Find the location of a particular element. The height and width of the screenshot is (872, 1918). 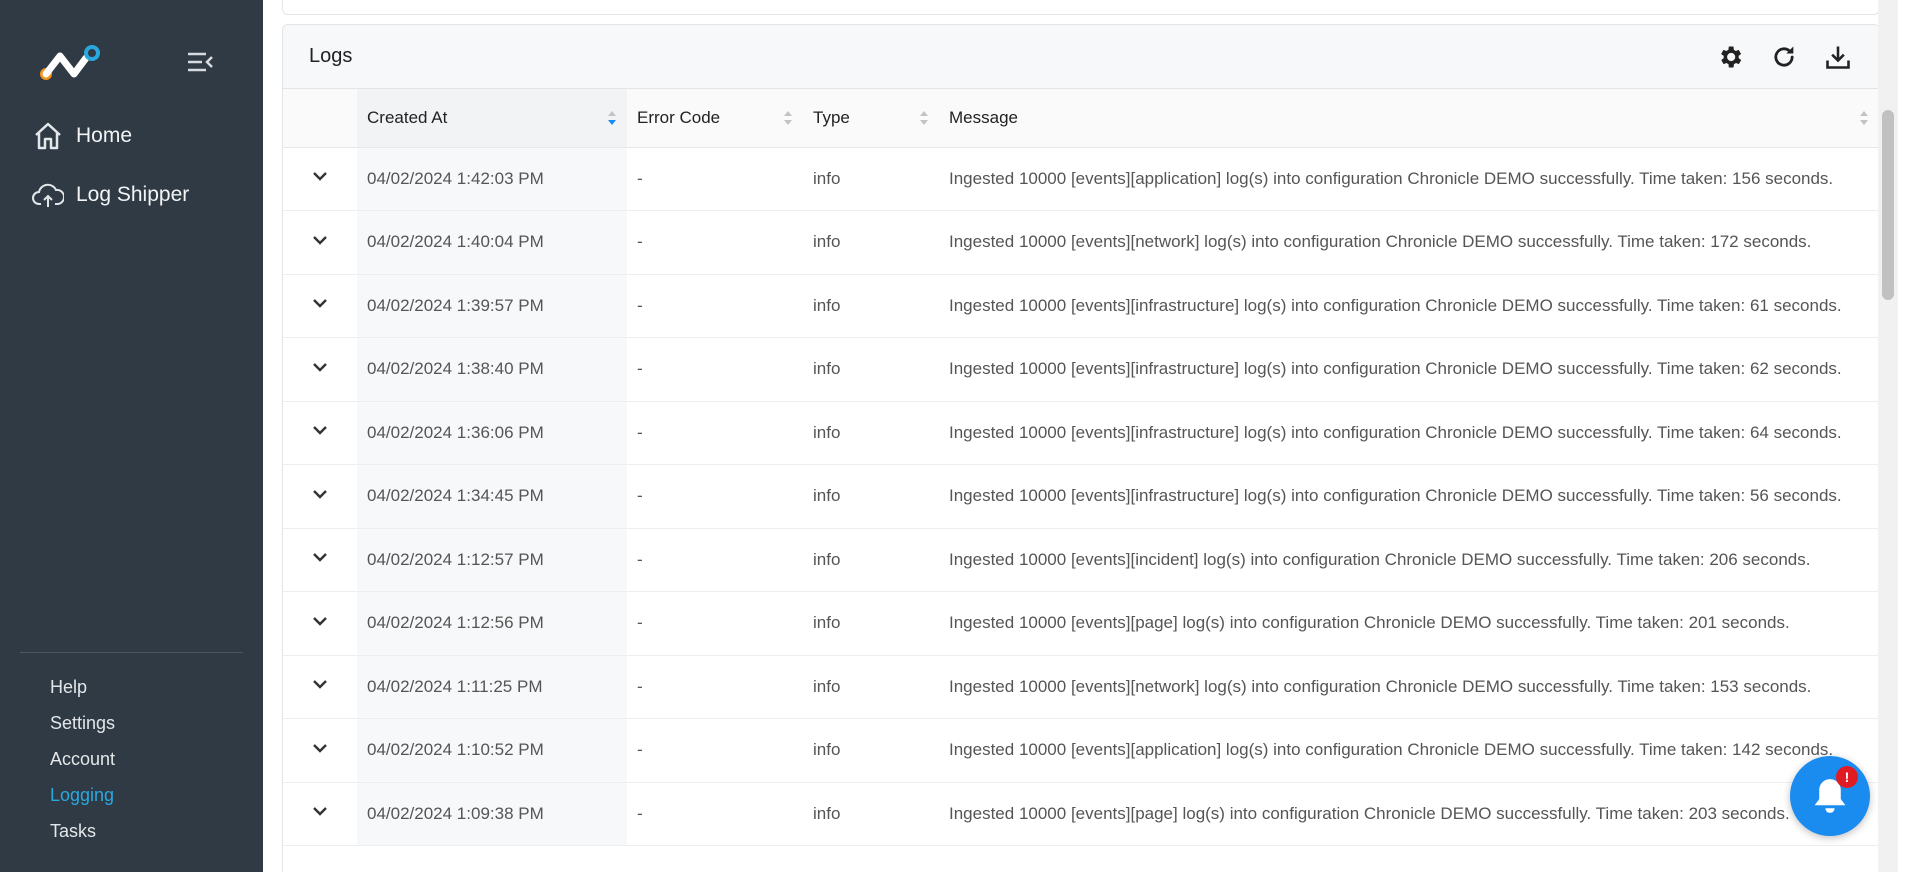

home-icon is located at coordinates (48, 136).